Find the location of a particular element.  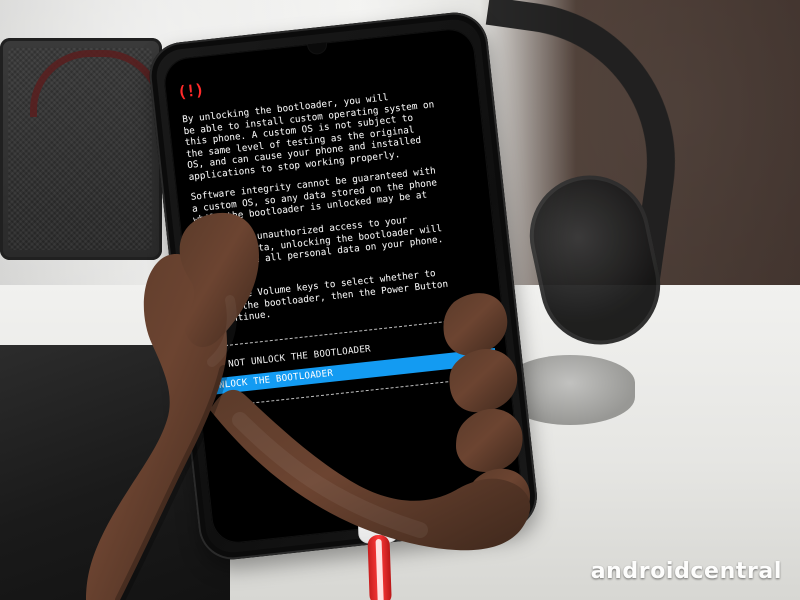

usb-cable is located at coordinates (378, 552).